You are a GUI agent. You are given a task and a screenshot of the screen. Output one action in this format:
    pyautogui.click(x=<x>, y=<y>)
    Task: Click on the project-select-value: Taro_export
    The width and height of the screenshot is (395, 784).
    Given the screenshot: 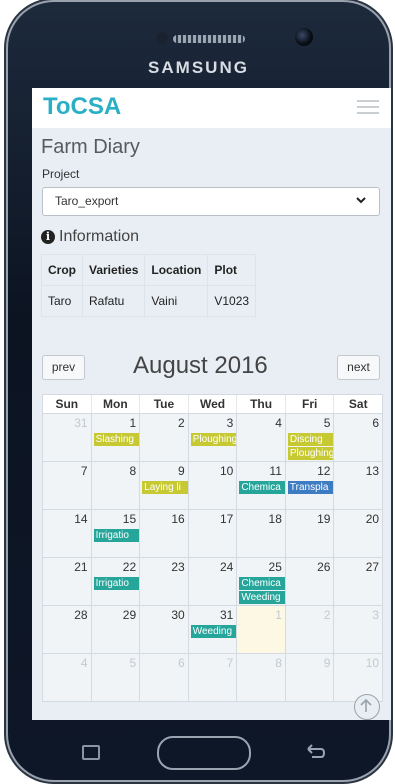 What is the action you would take?
    pyautogui.click(x=87, y=201)
    